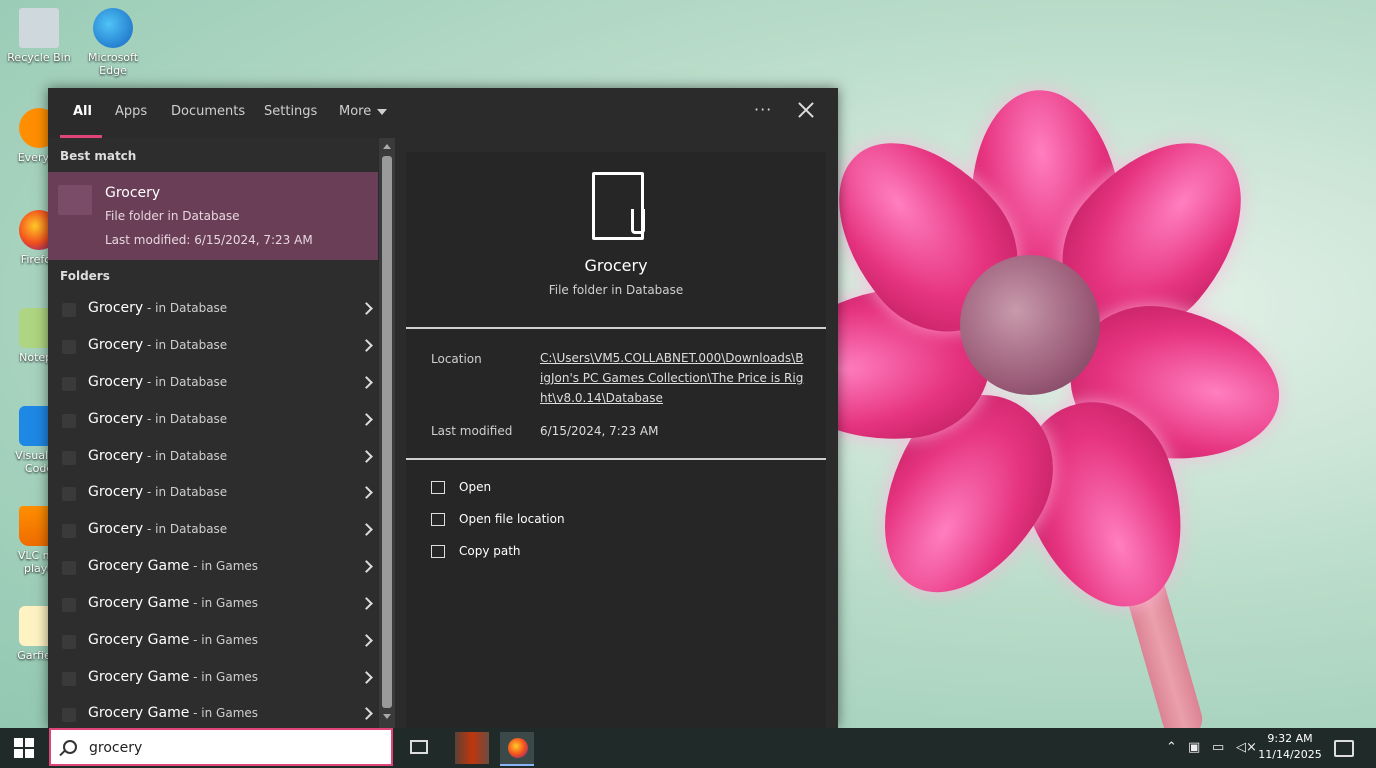 The height and width of the screenshot is (768, 1376). I want to click on firefox-taskbar-button, so click(517, 749).